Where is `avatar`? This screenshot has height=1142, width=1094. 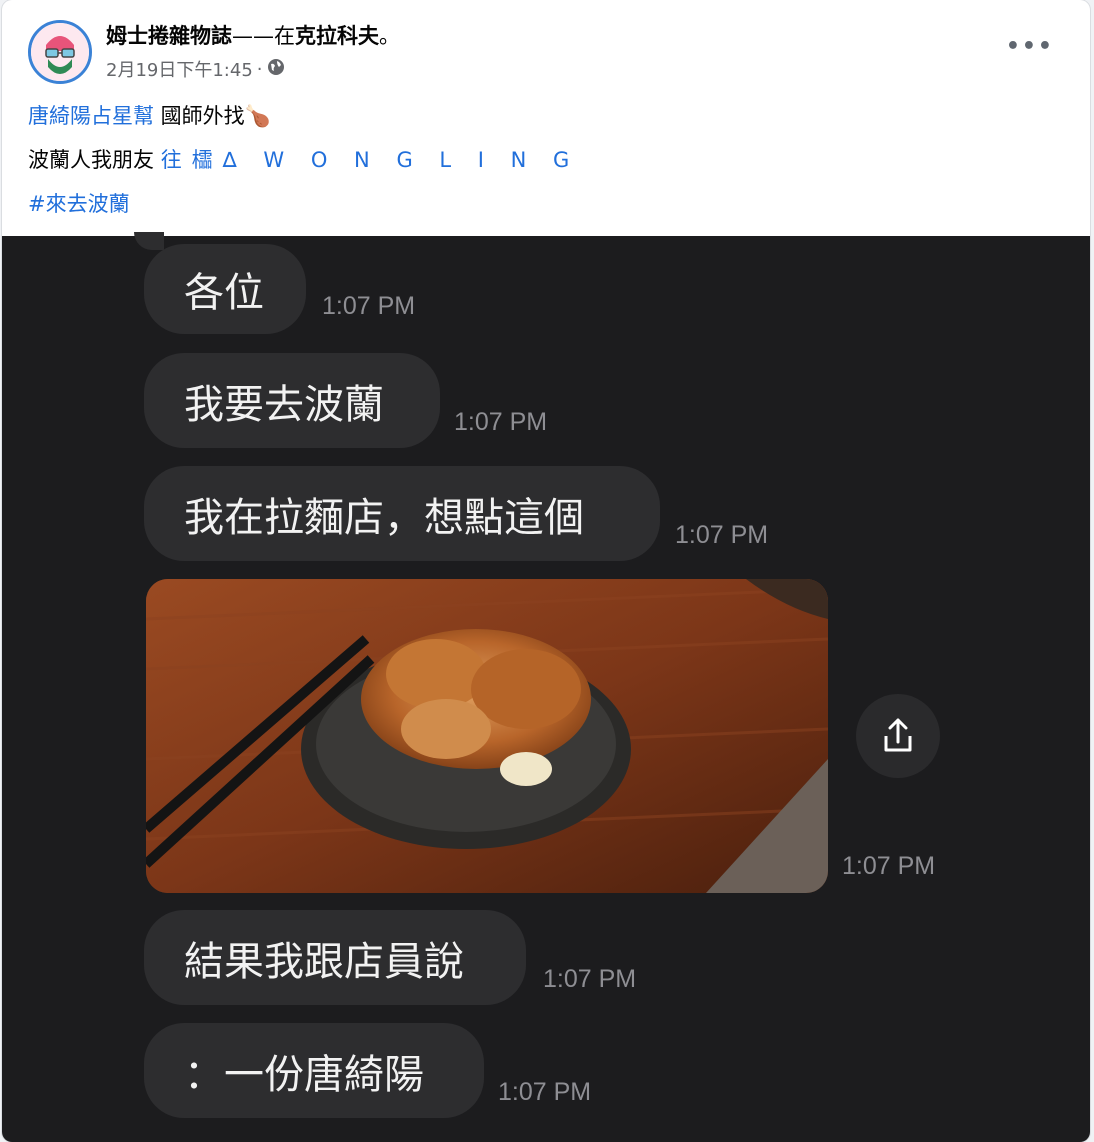
avatar is located at coordinates (60, 52).